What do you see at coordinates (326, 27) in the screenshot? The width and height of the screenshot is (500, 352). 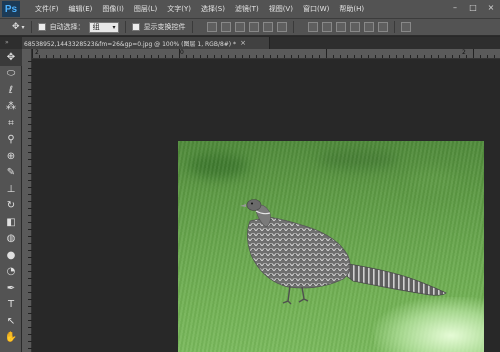 I see `distribute-vcenter-icon` at bounding box center [326, 27].